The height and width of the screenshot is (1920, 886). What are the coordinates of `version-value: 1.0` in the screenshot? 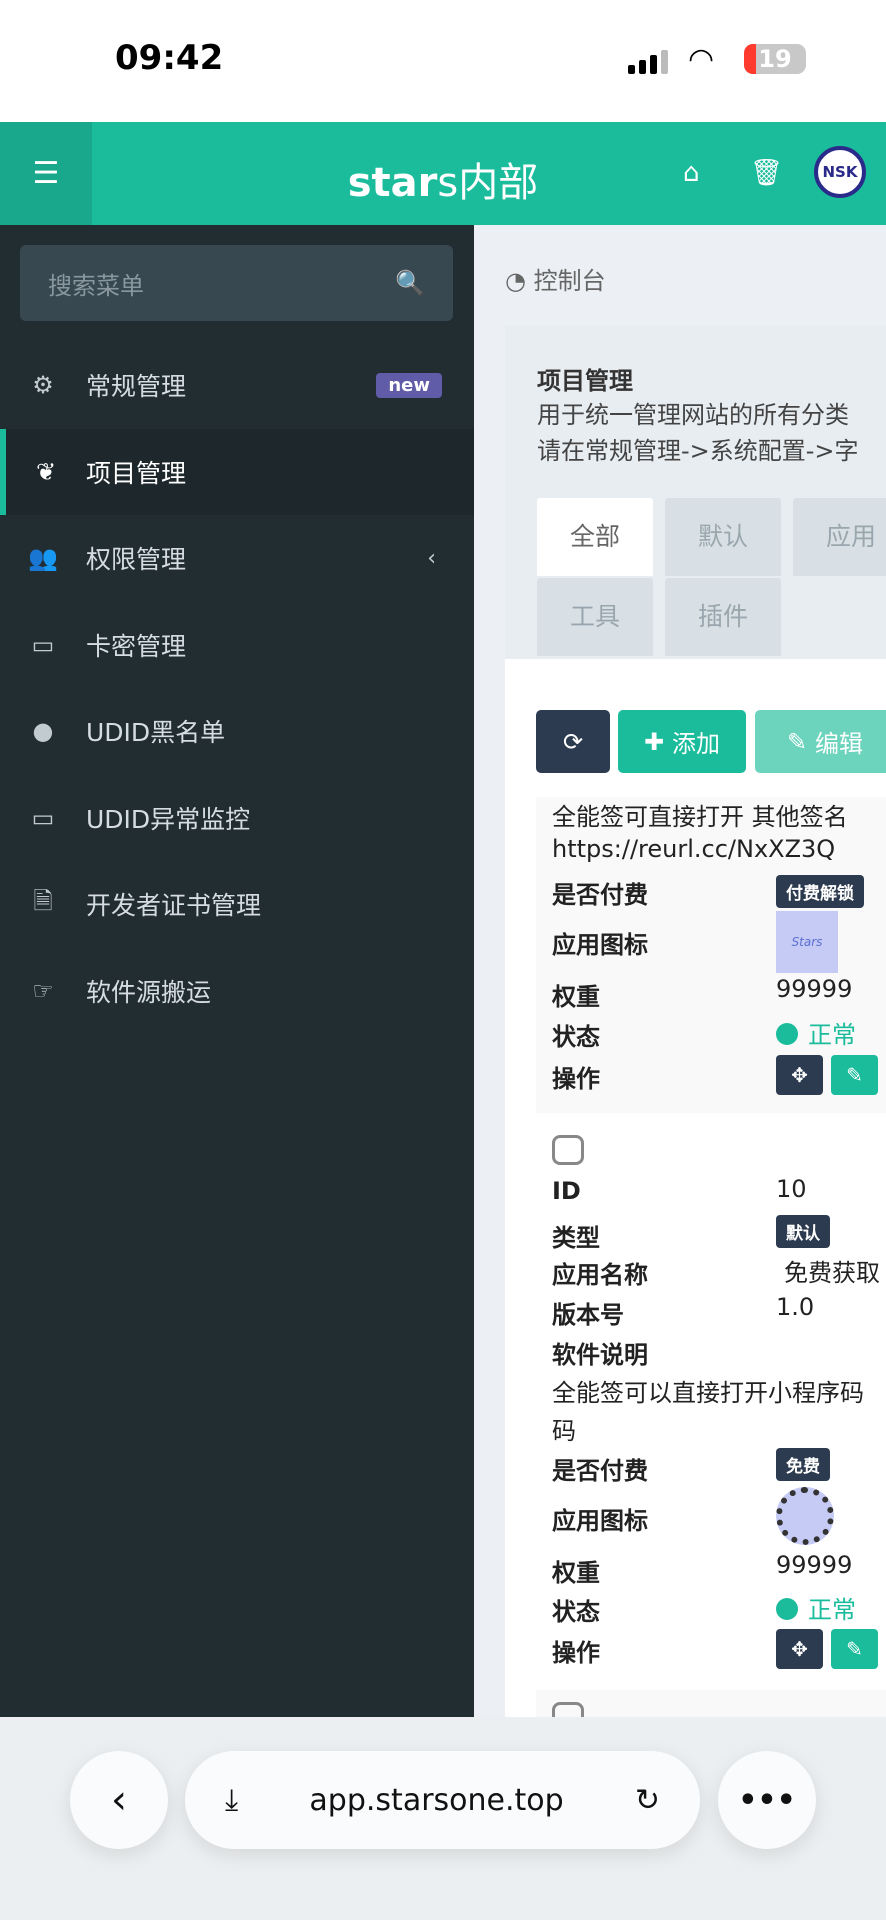 It's located at (795, 1307).